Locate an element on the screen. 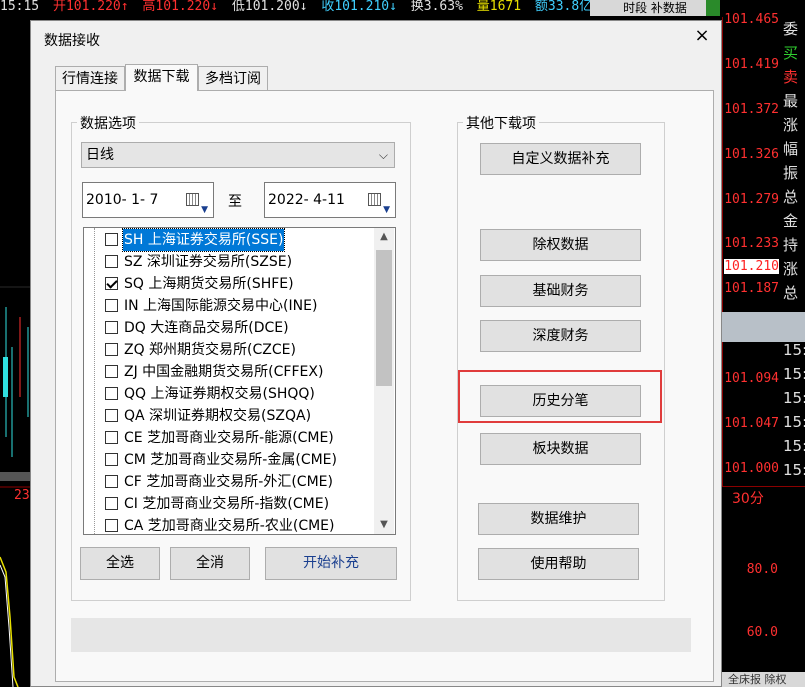 The width and height of the screenshot is (805, 687). price-tick: 101.326 is located at coordinates (751, 154).